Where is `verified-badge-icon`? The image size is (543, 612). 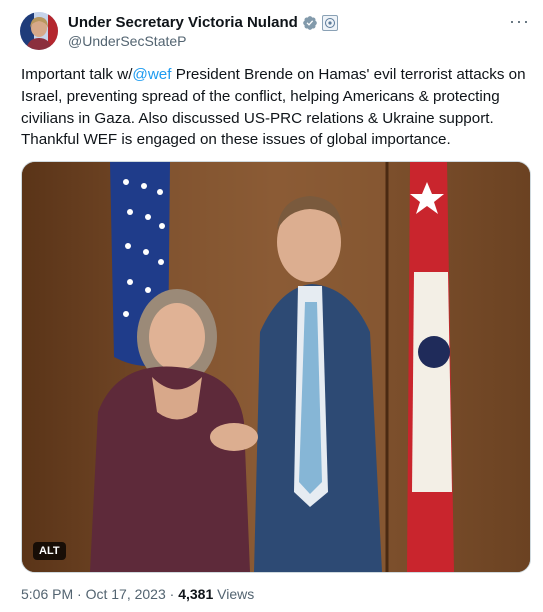
verified-badge-icon is located at coordinates (310, 23).